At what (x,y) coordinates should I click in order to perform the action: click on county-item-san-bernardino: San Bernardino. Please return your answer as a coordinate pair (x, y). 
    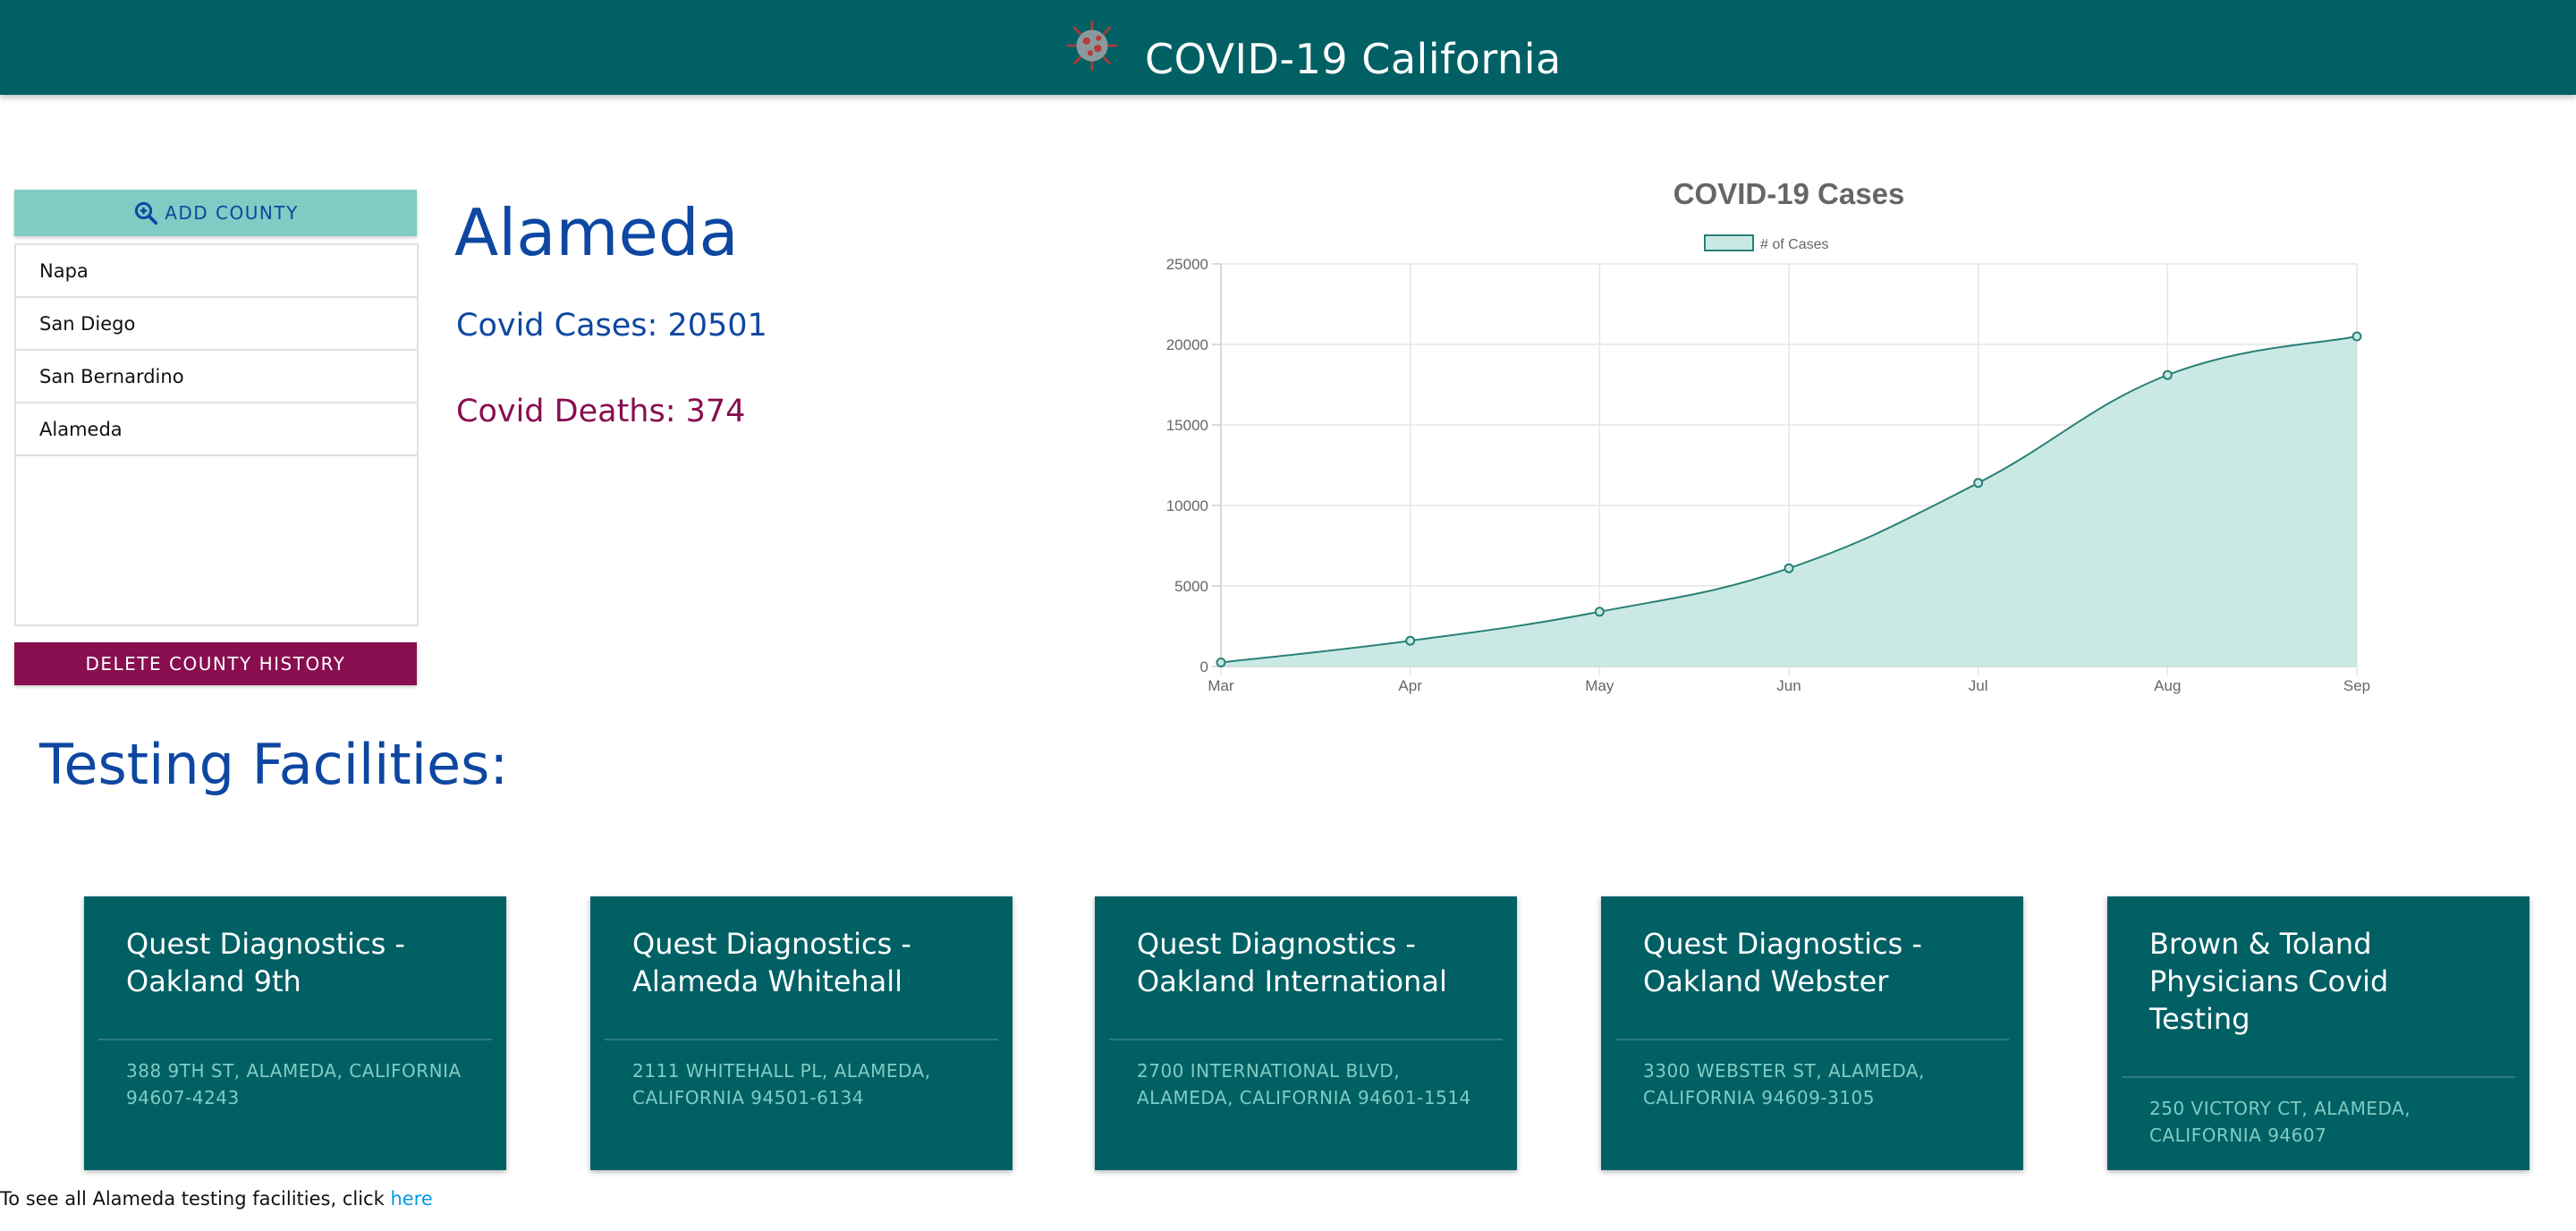
    Looking at the image, I should click on (216, 377).